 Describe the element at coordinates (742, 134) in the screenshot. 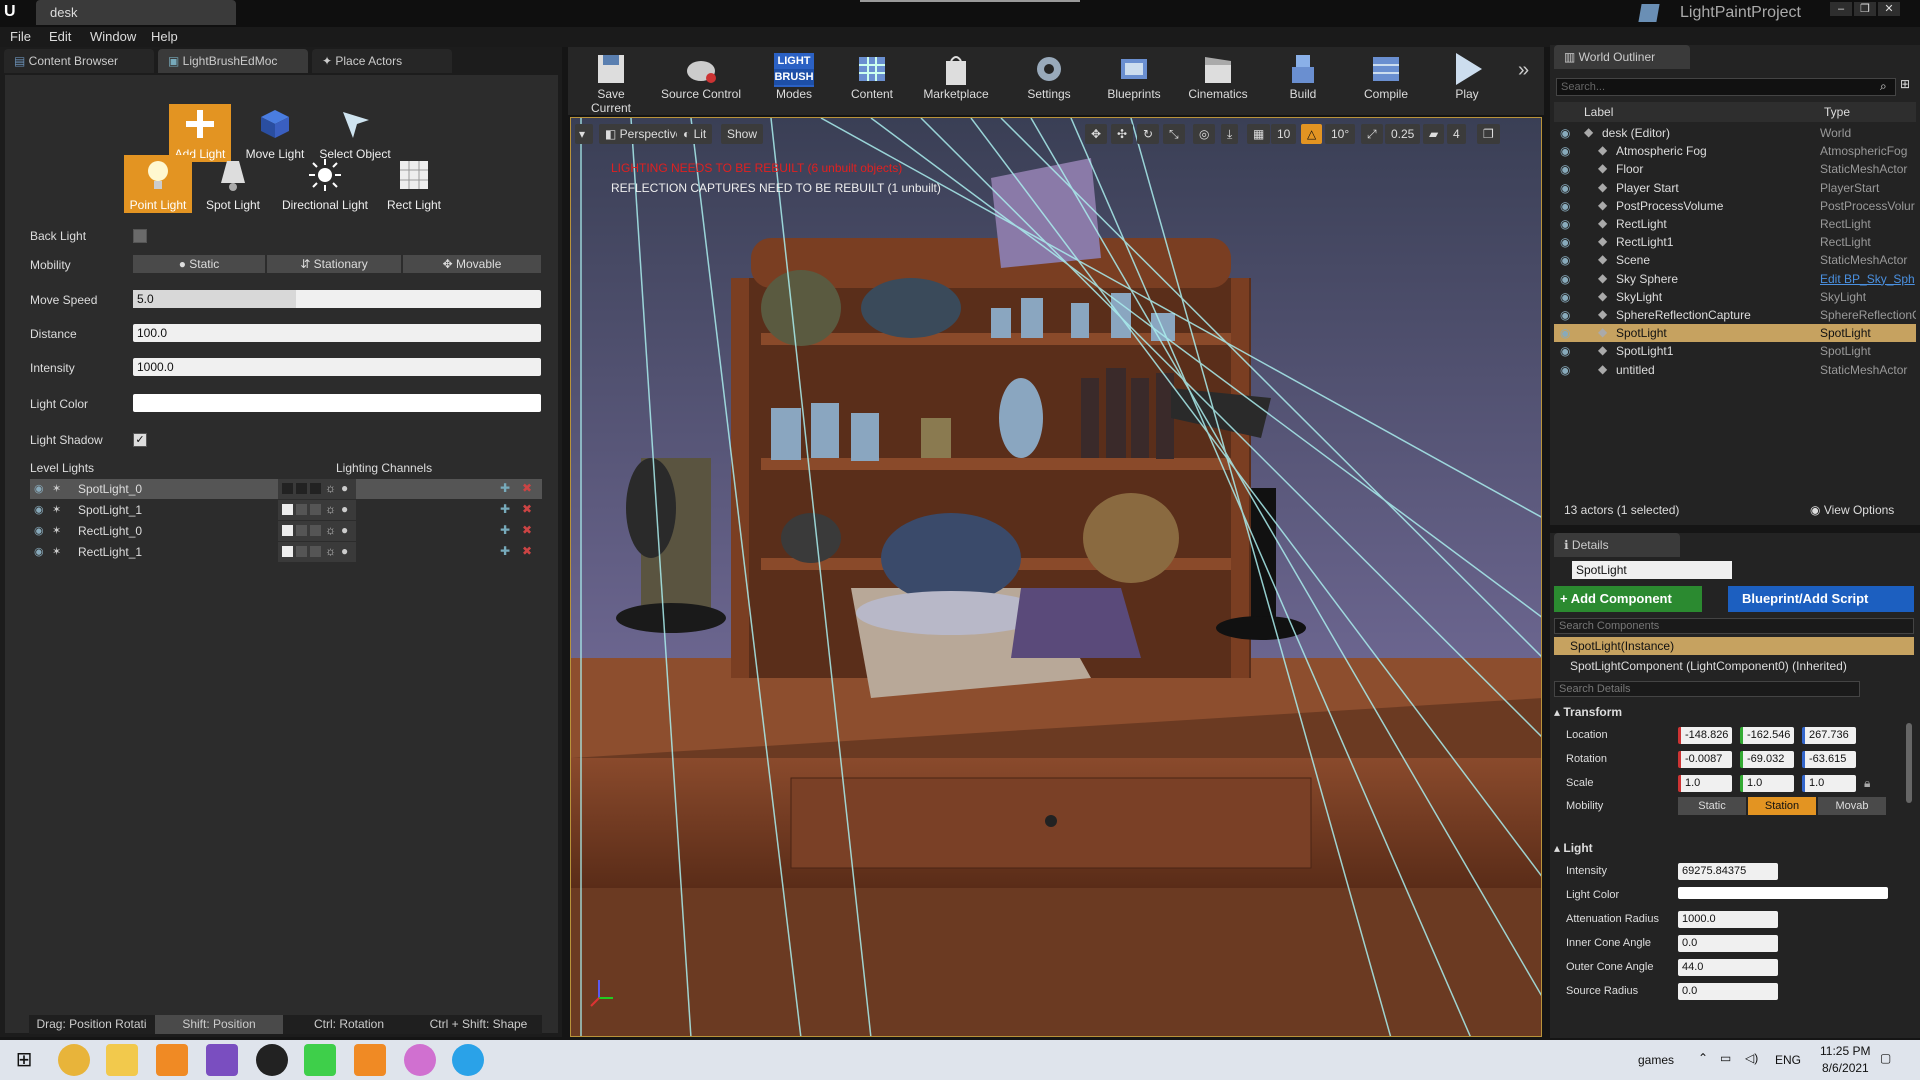

I see `show-button: Show` at that location.